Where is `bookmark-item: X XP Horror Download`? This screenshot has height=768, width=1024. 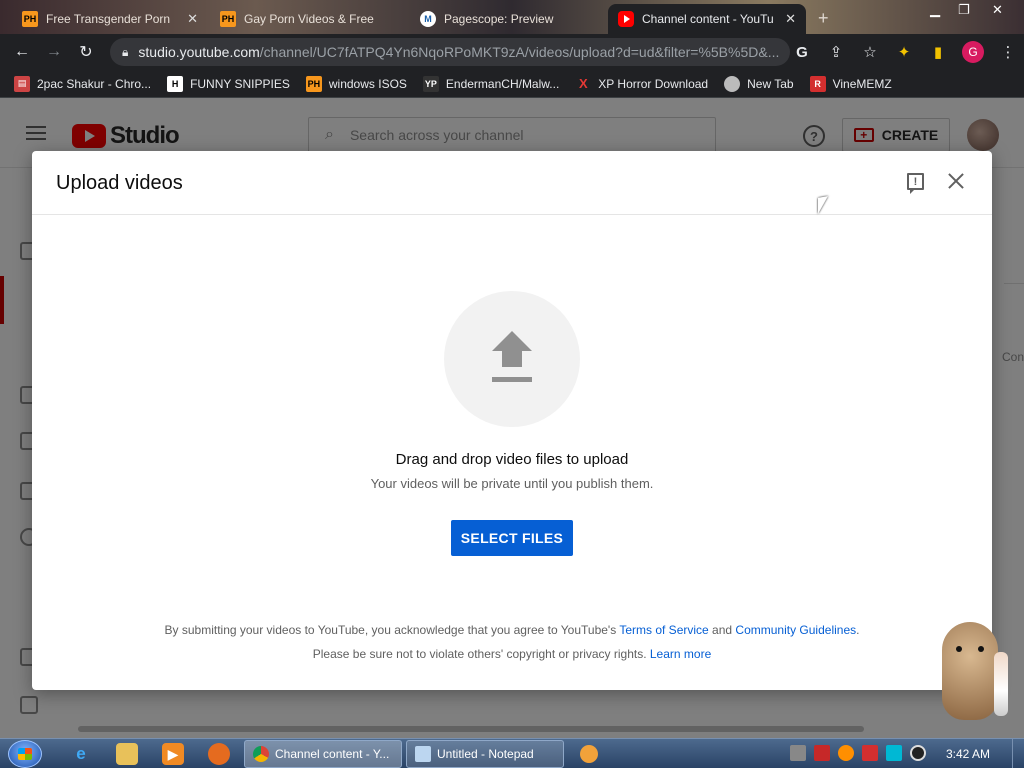 bookmark-item: X XP Horror Download is located at coordinates (641, 84).